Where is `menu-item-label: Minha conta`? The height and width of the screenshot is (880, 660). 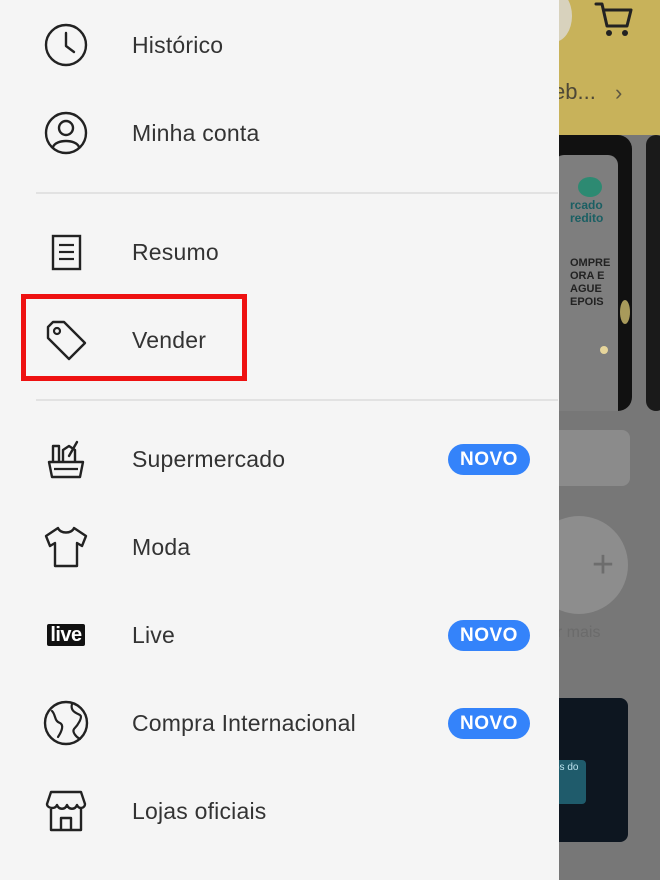
menu-item-label: Minha conta is located at coordinates (196, 133).